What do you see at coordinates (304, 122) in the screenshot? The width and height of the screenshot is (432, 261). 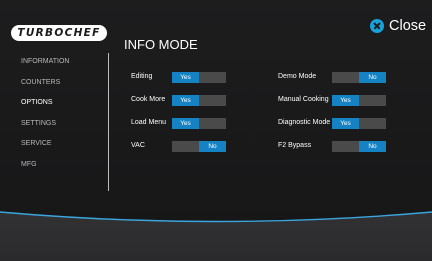 I see `option-label-diagnostic-mode: Diagnostic Mode` at bounding box center [304, 122].